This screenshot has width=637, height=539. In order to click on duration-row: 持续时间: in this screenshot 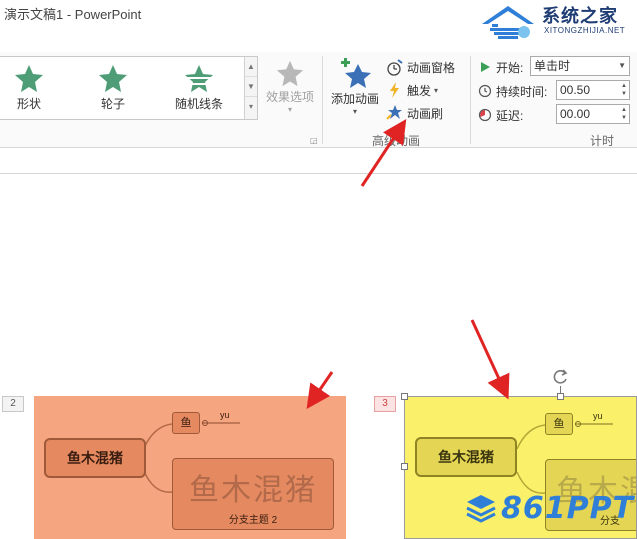, I will do `click(512, 91)`.